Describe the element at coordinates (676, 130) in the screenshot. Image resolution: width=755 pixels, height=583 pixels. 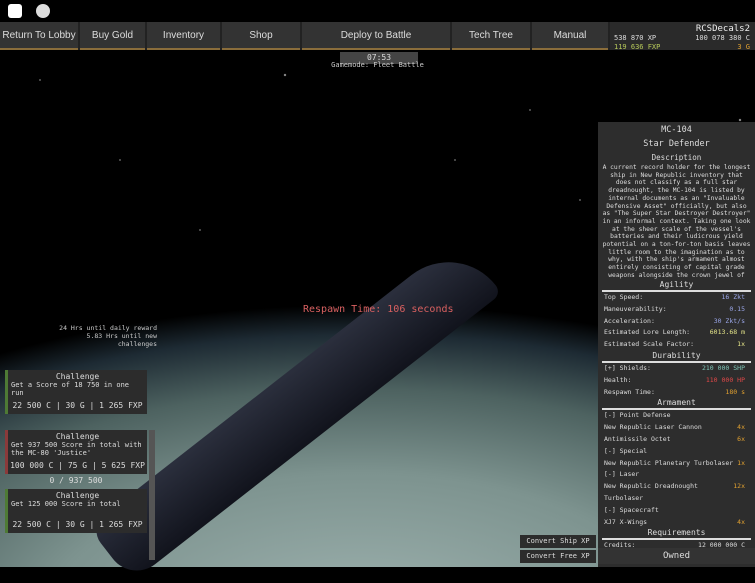
I see `ship-code: MC-104` at that location.